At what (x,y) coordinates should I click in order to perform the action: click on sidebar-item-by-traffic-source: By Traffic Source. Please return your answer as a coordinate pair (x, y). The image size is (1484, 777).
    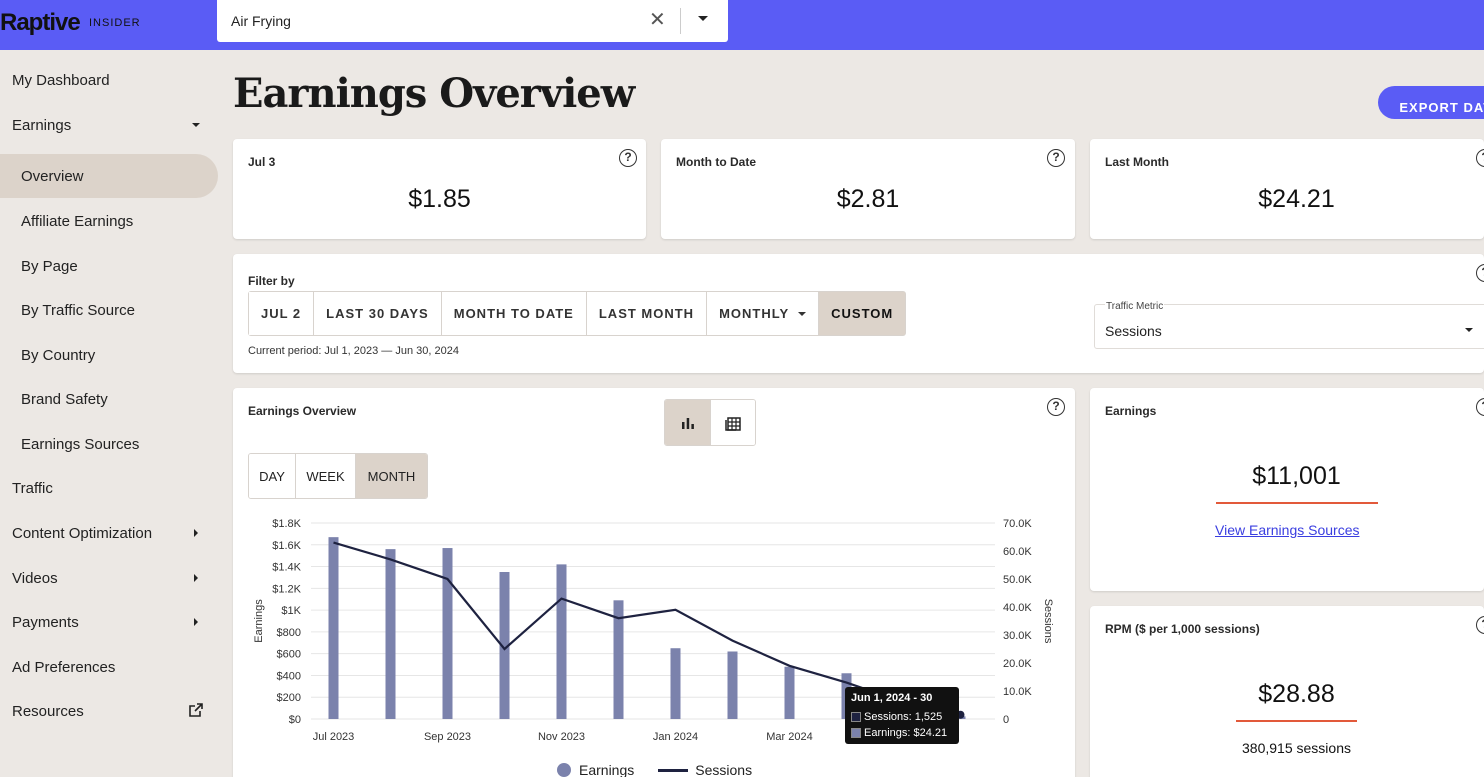
    Looking at the image, I should click on (109, 310).